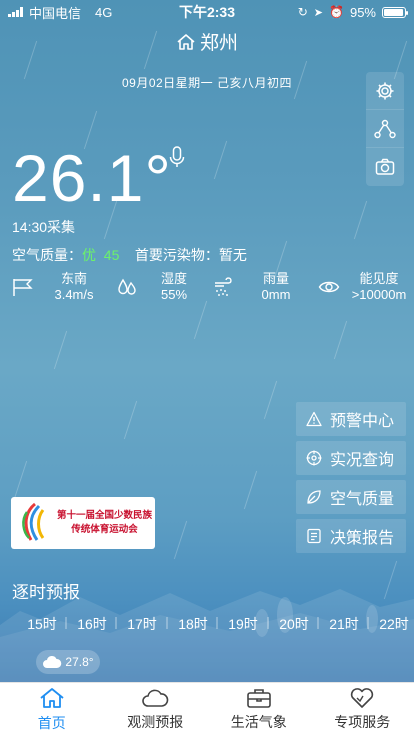  I want to click on battery-percent: 95%, so click(362, 12).